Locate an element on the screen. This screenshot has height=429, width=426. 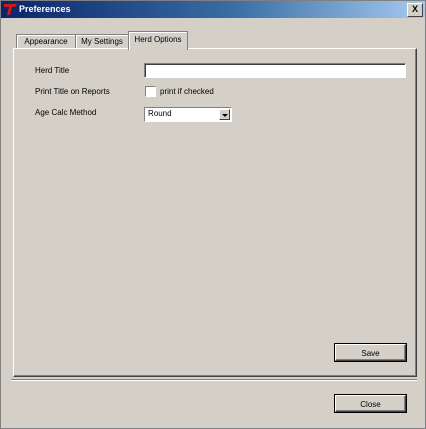
print-checkbox-label: print if checked is located at coordinates (187, 91).